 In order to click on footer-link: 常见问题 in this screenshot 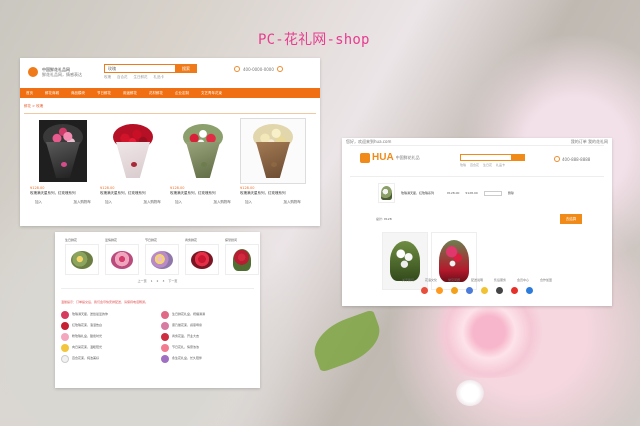, I will do `click(454, 280)`.